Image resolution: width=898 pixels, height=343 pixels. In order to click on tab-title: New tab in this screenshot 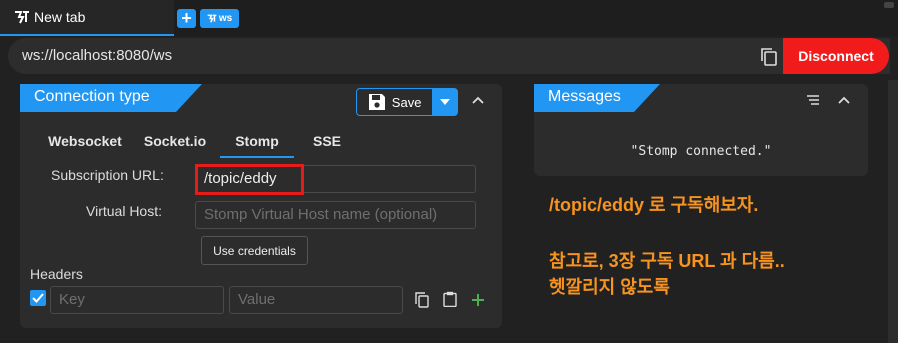, I will do `click(60, 17)`.